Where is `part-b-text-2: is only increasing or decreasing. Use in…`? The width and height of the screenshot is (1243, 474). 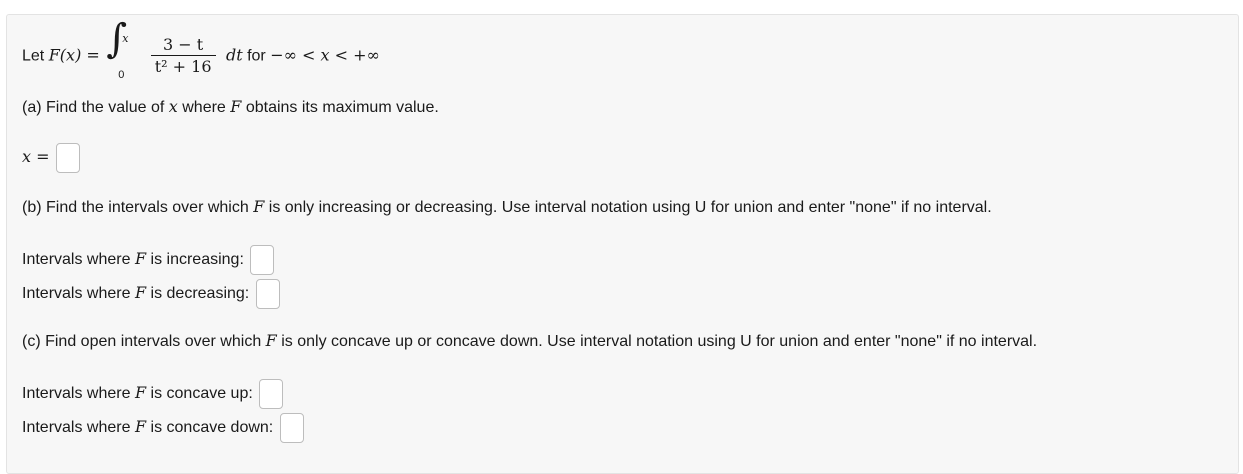
part-b-text-2: is only increasing or decreasing. Use in… is located at coordinates (630, 207).